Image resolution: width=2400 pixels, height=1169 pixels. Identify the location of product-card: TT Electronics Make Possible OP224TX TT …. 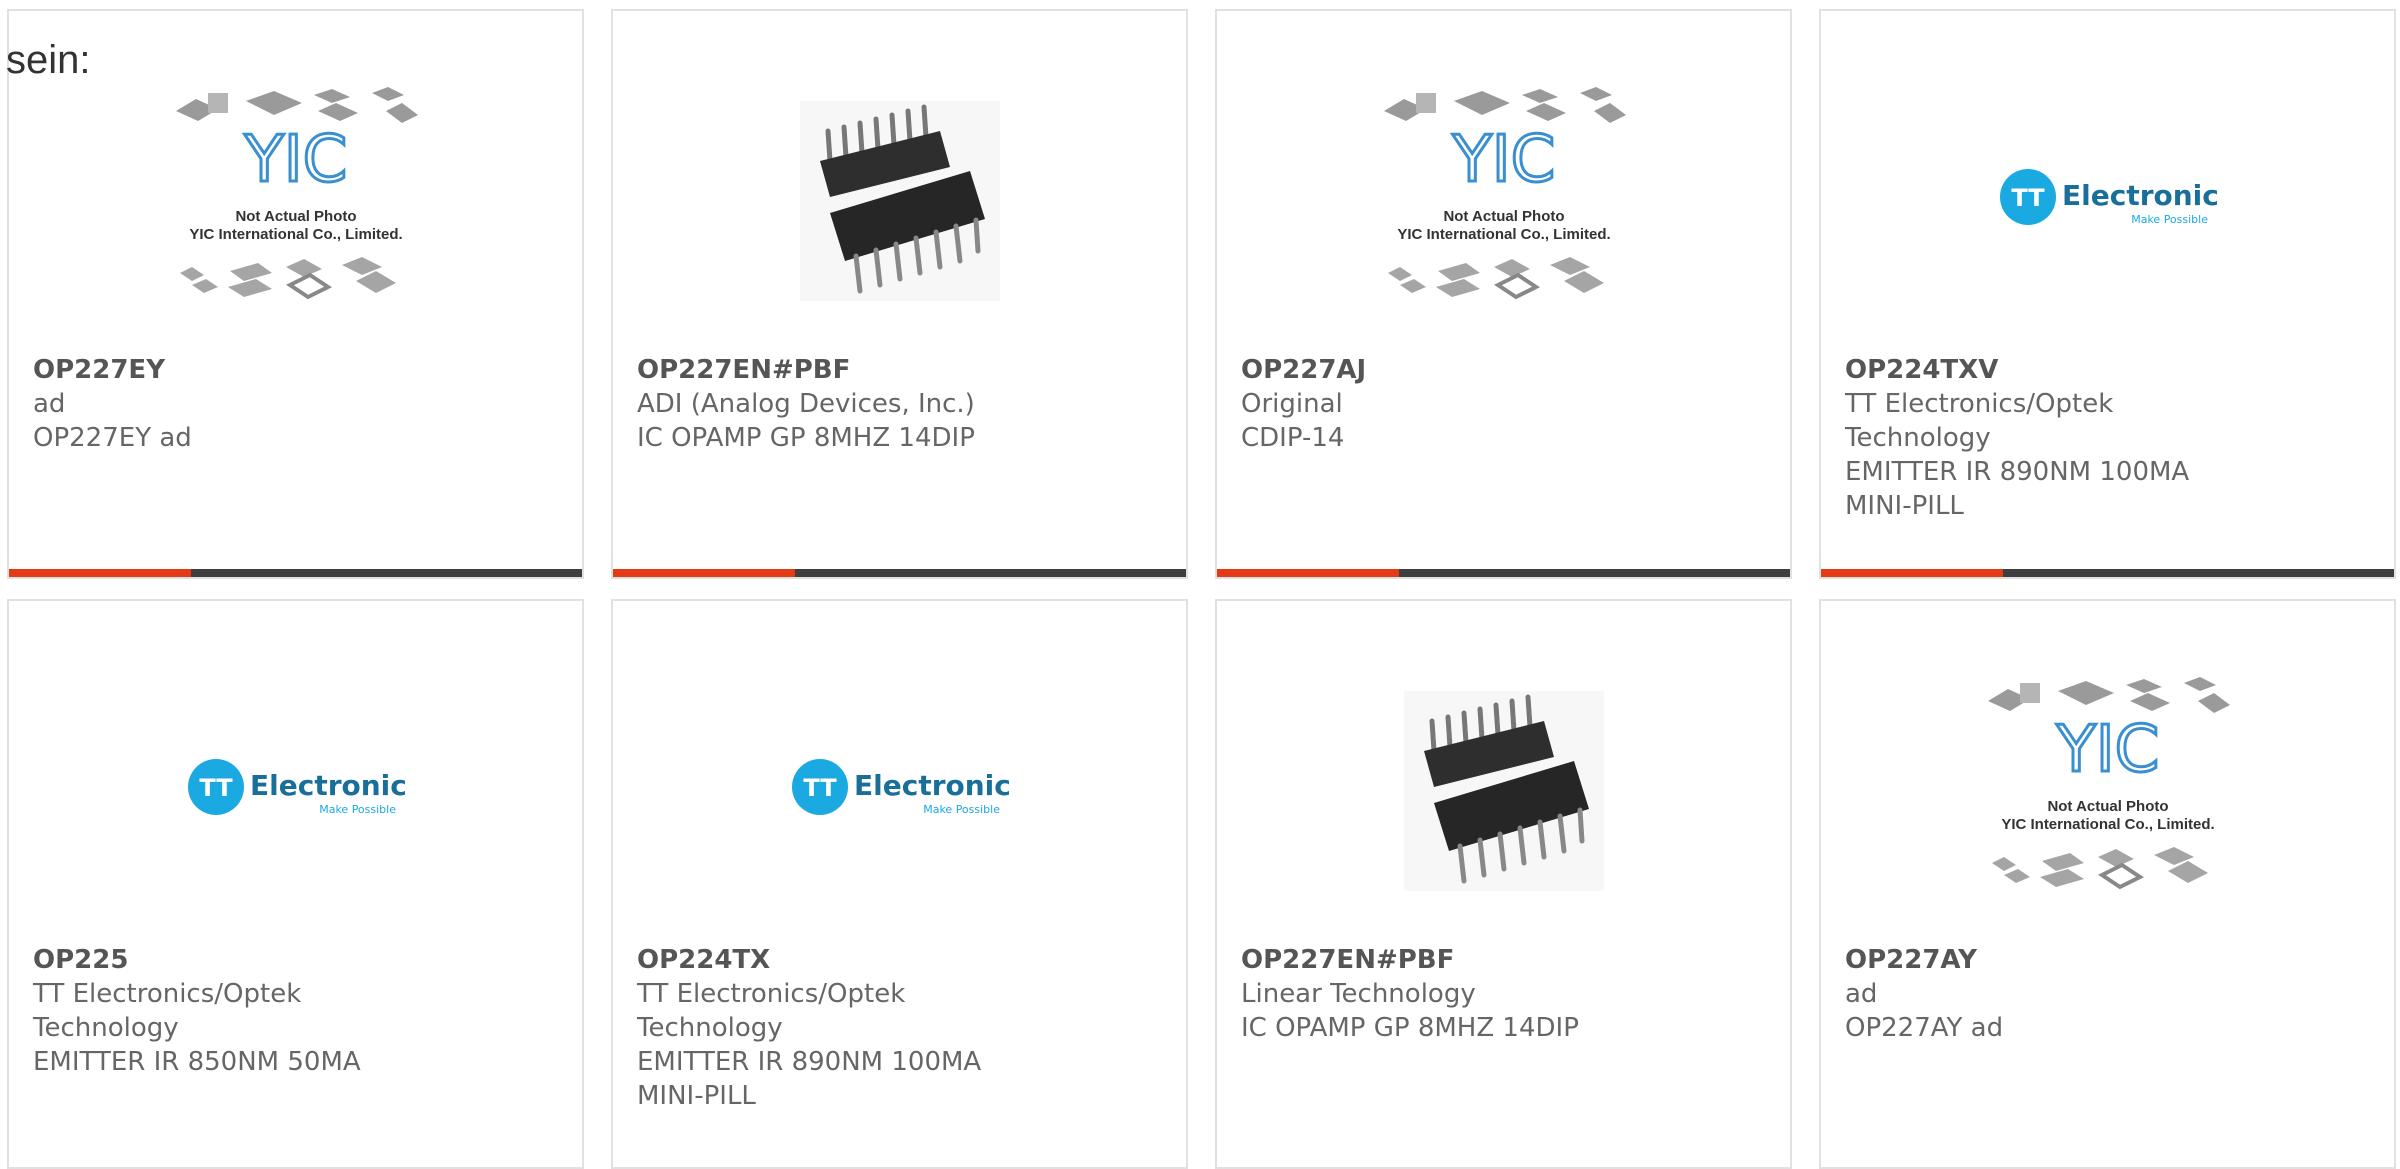
(899, 884).